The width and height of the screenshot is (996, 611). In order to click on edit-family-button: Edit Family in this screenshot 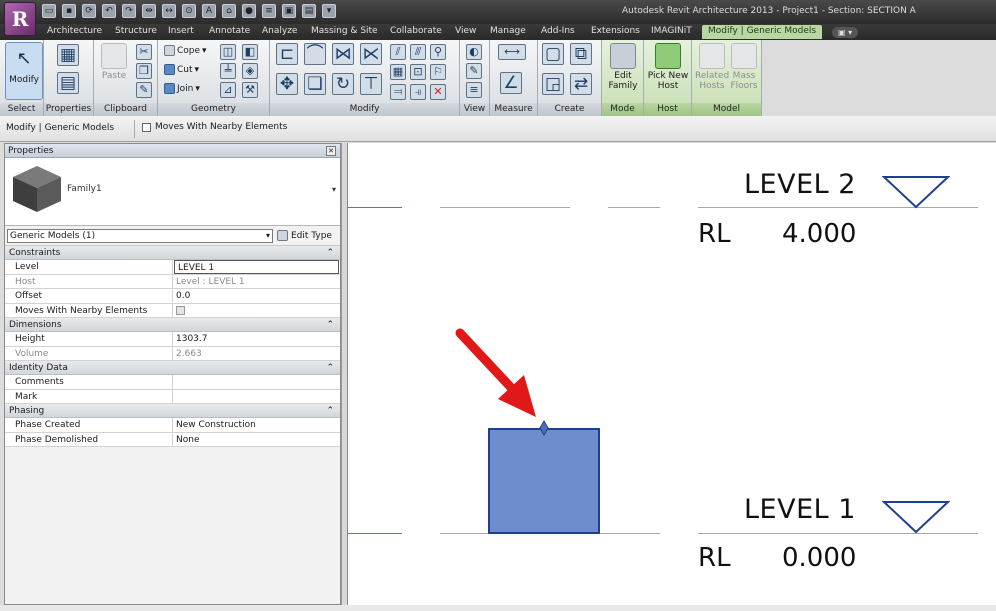, I will do `click(623, 67)`.